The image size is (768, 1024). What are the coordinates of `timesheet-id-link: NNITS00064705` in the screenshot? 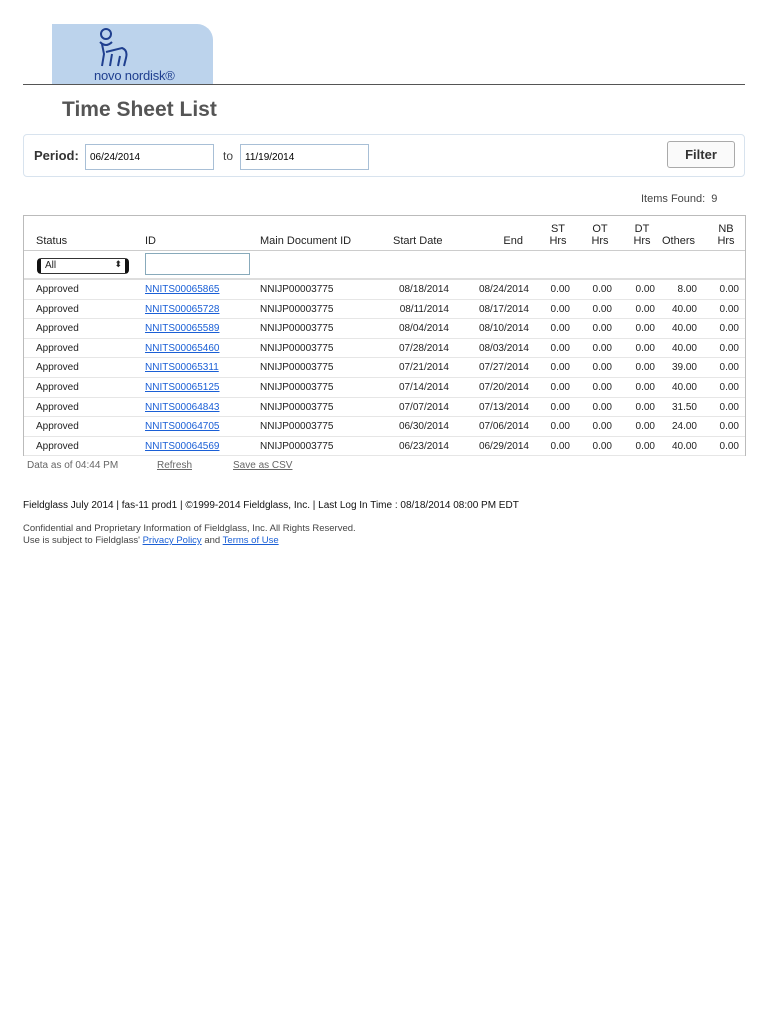 It's located at (182, 426).